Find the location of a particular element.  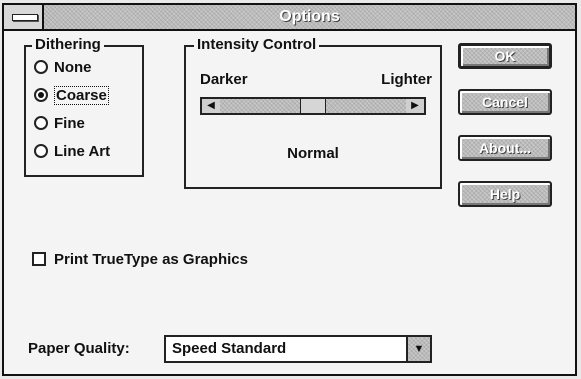

arrow-down-icon: ▼ is located at coordinates (418, 349).